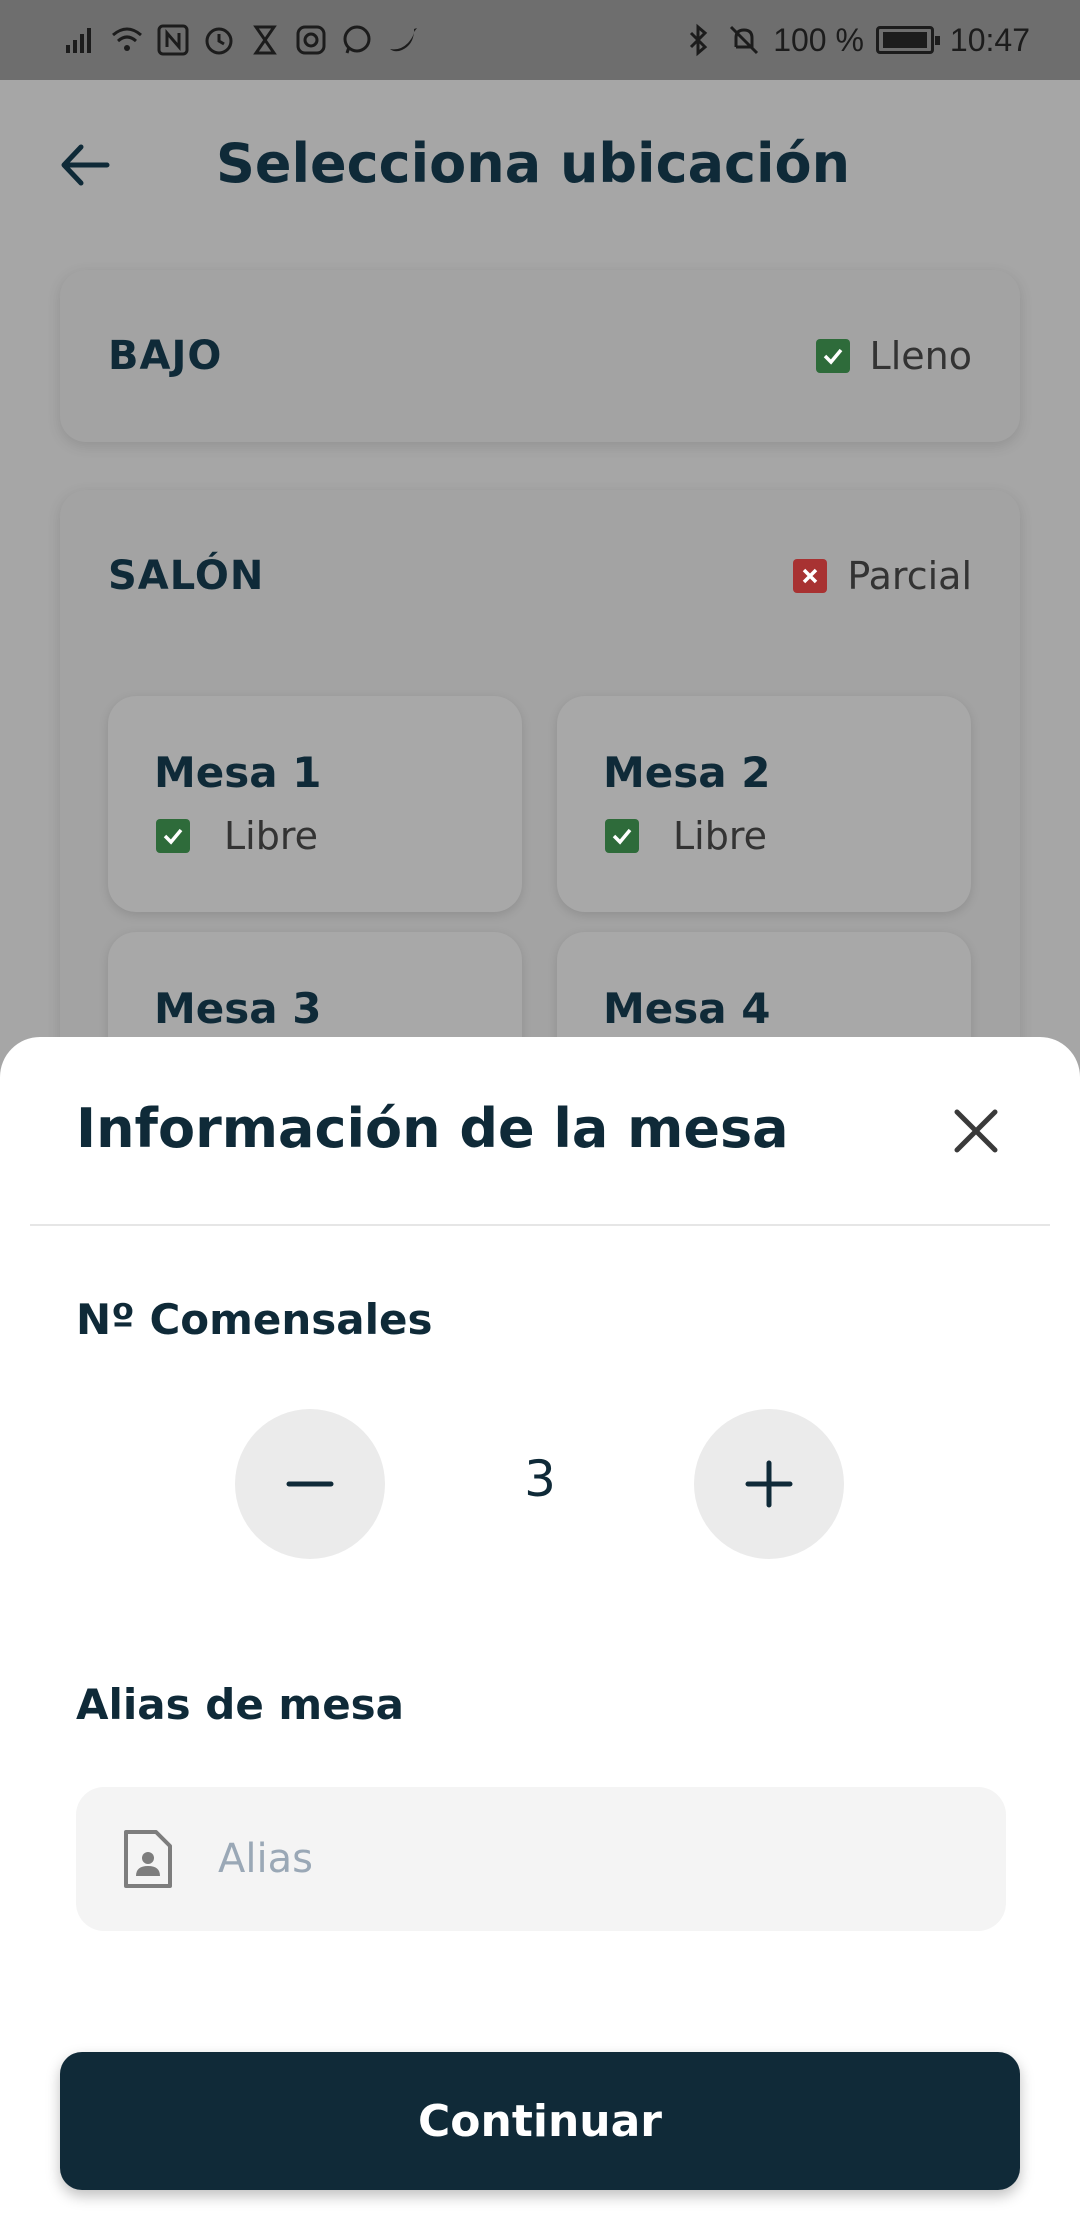 Image resolution: width=1080 pixels, height=2240 pixels. Describe the element at coordinates (311, 40) in the screenshot. I see `instagram-icon` at that location.